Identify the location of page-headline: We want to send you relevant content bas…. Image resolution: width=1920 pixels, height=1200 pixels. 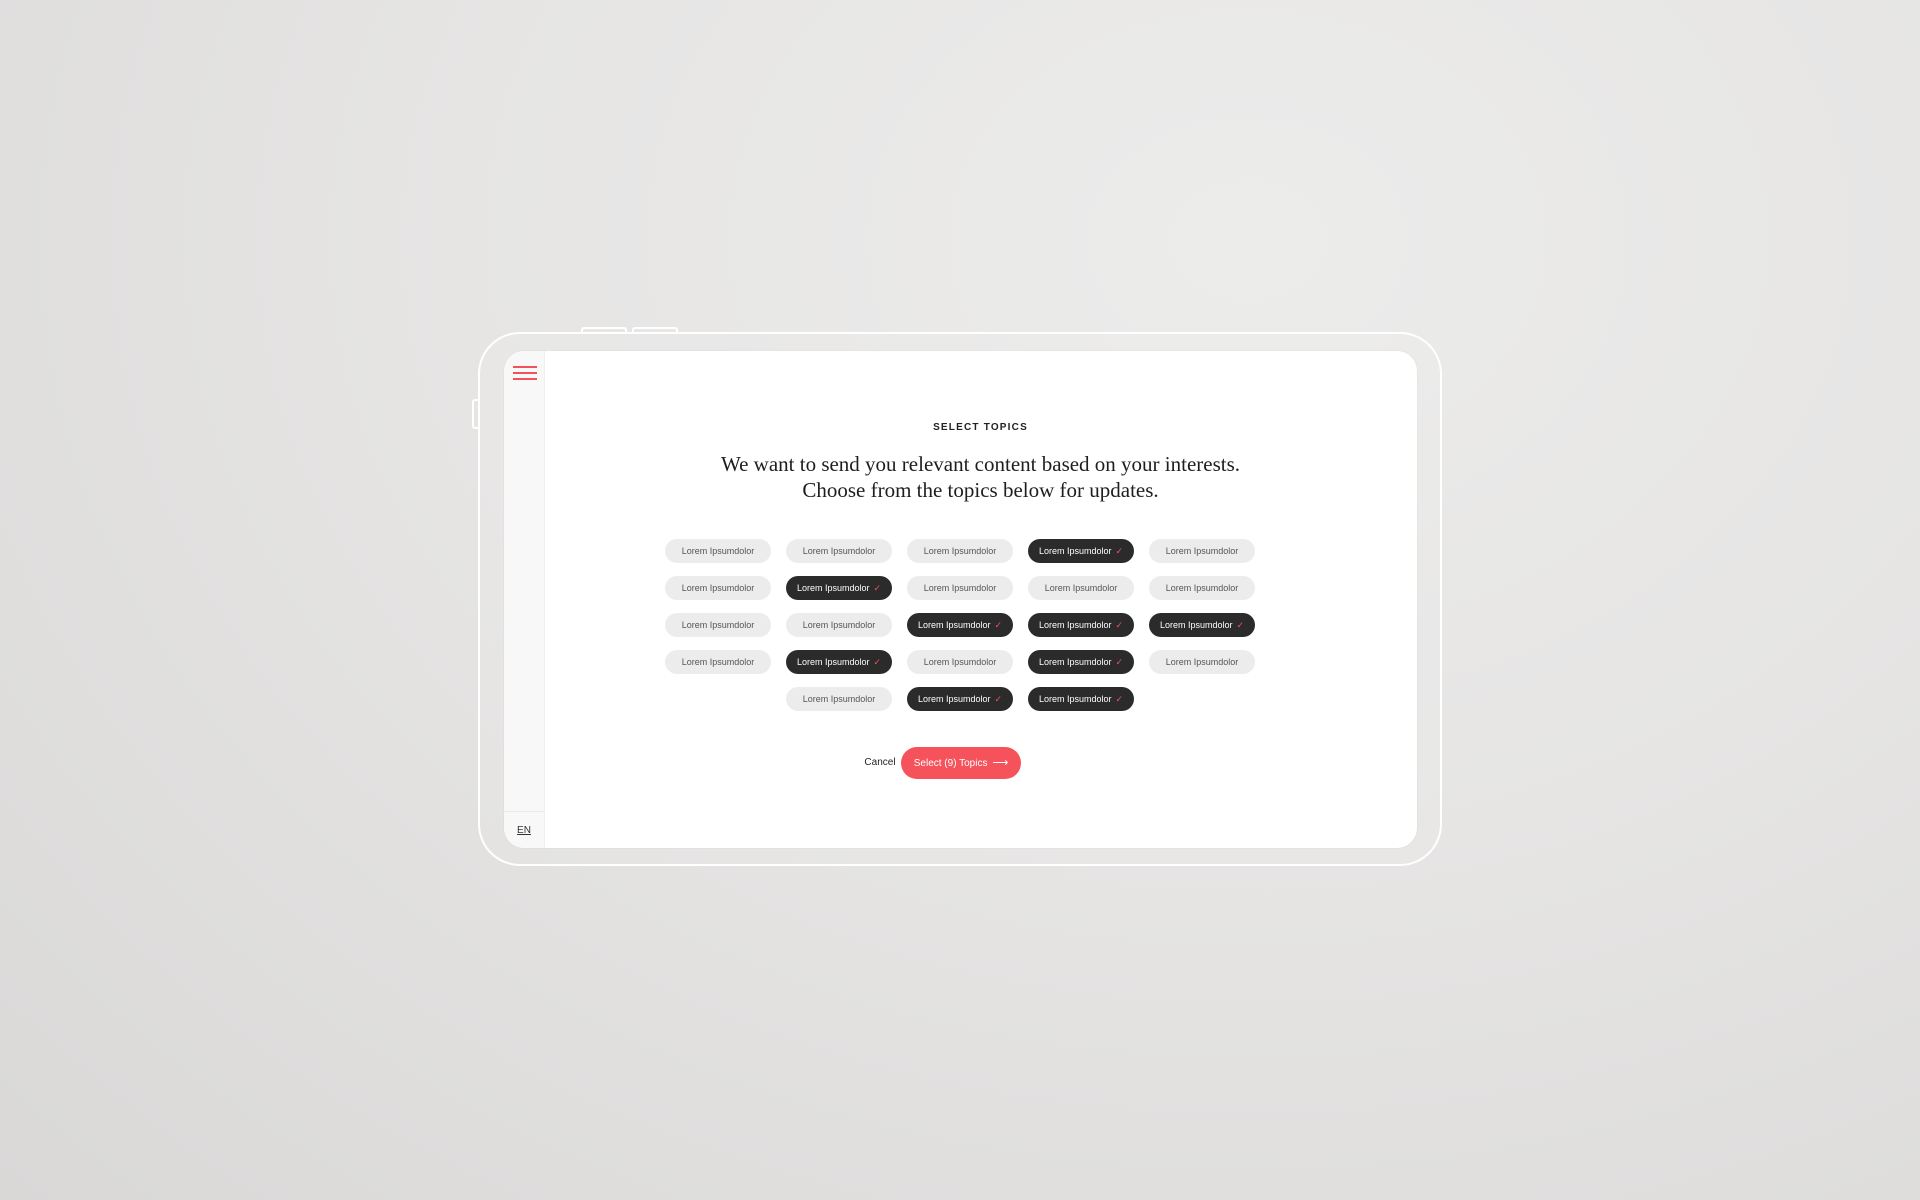
(980, 477).